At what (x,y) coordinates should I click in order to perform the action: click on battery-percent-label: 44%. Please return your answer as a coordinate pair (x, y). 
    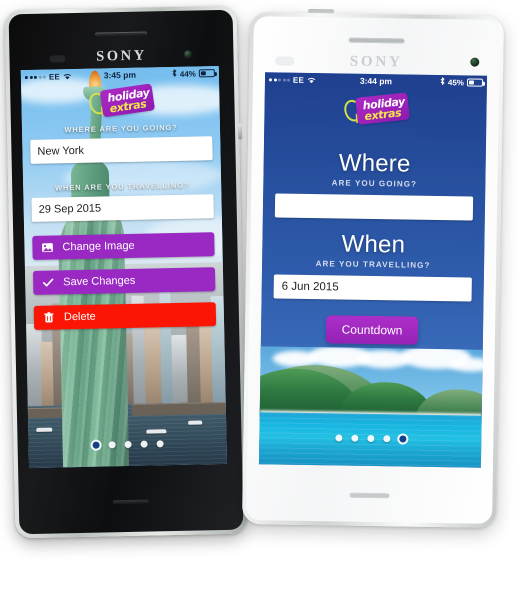
    Looking at the image, I should click on (187, 73).